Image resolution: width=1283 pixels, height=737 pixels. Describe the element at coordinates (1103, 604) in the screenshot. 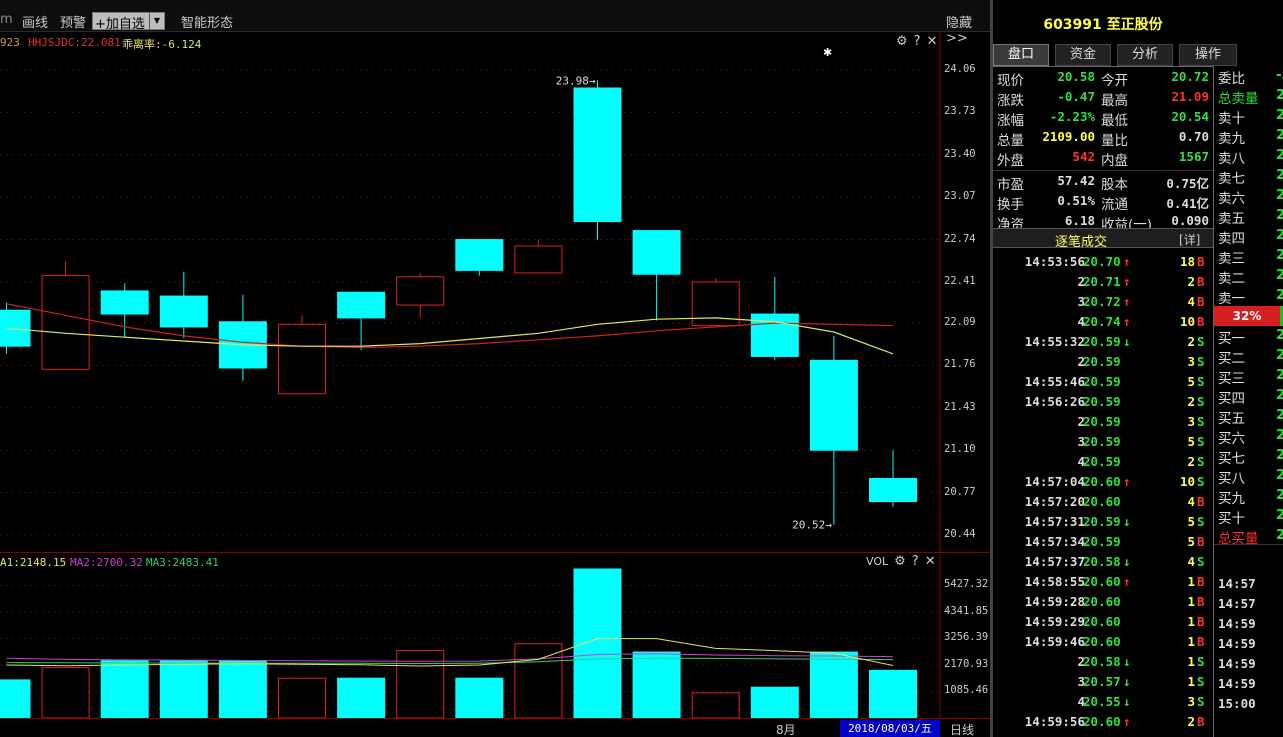

I see `tick-row: 14:59:28 20.60 1 B` at that location.